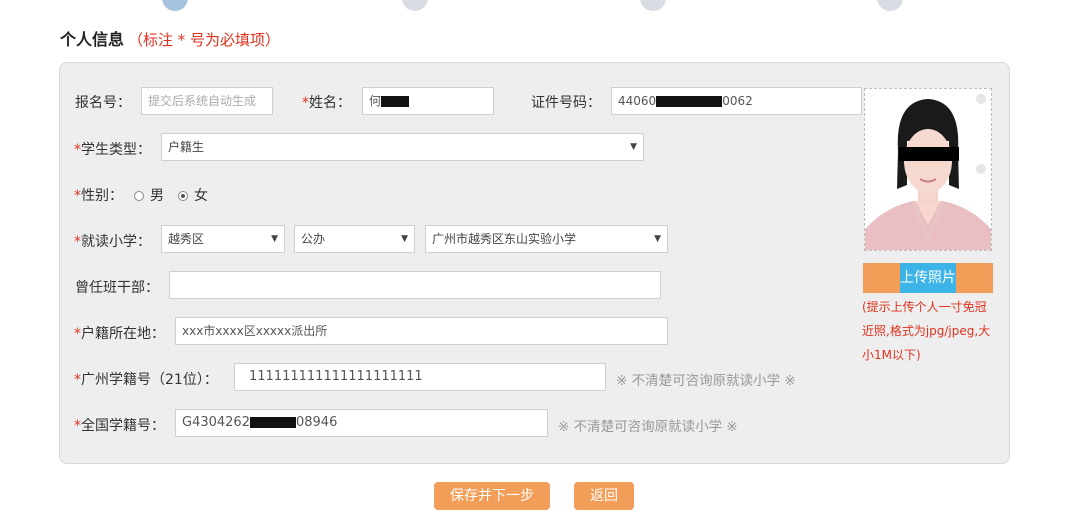 This screenshot has height=524, width=1065. What do you see at coordinates (119, 426) in the screenshot?
I see `national-no-label: *全国学籍号：` at bounding box center [119, 426].